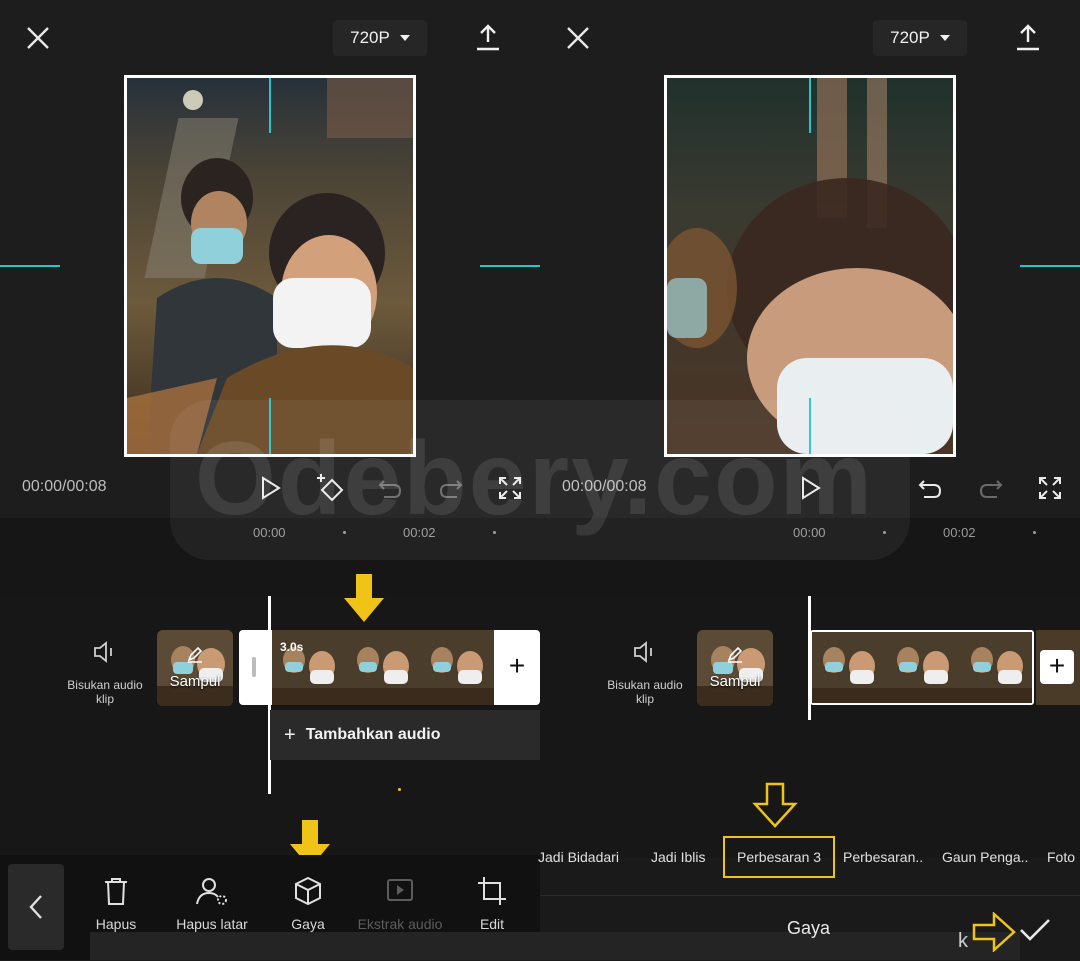  I want to click on selection-highlight, so click(779, 857).